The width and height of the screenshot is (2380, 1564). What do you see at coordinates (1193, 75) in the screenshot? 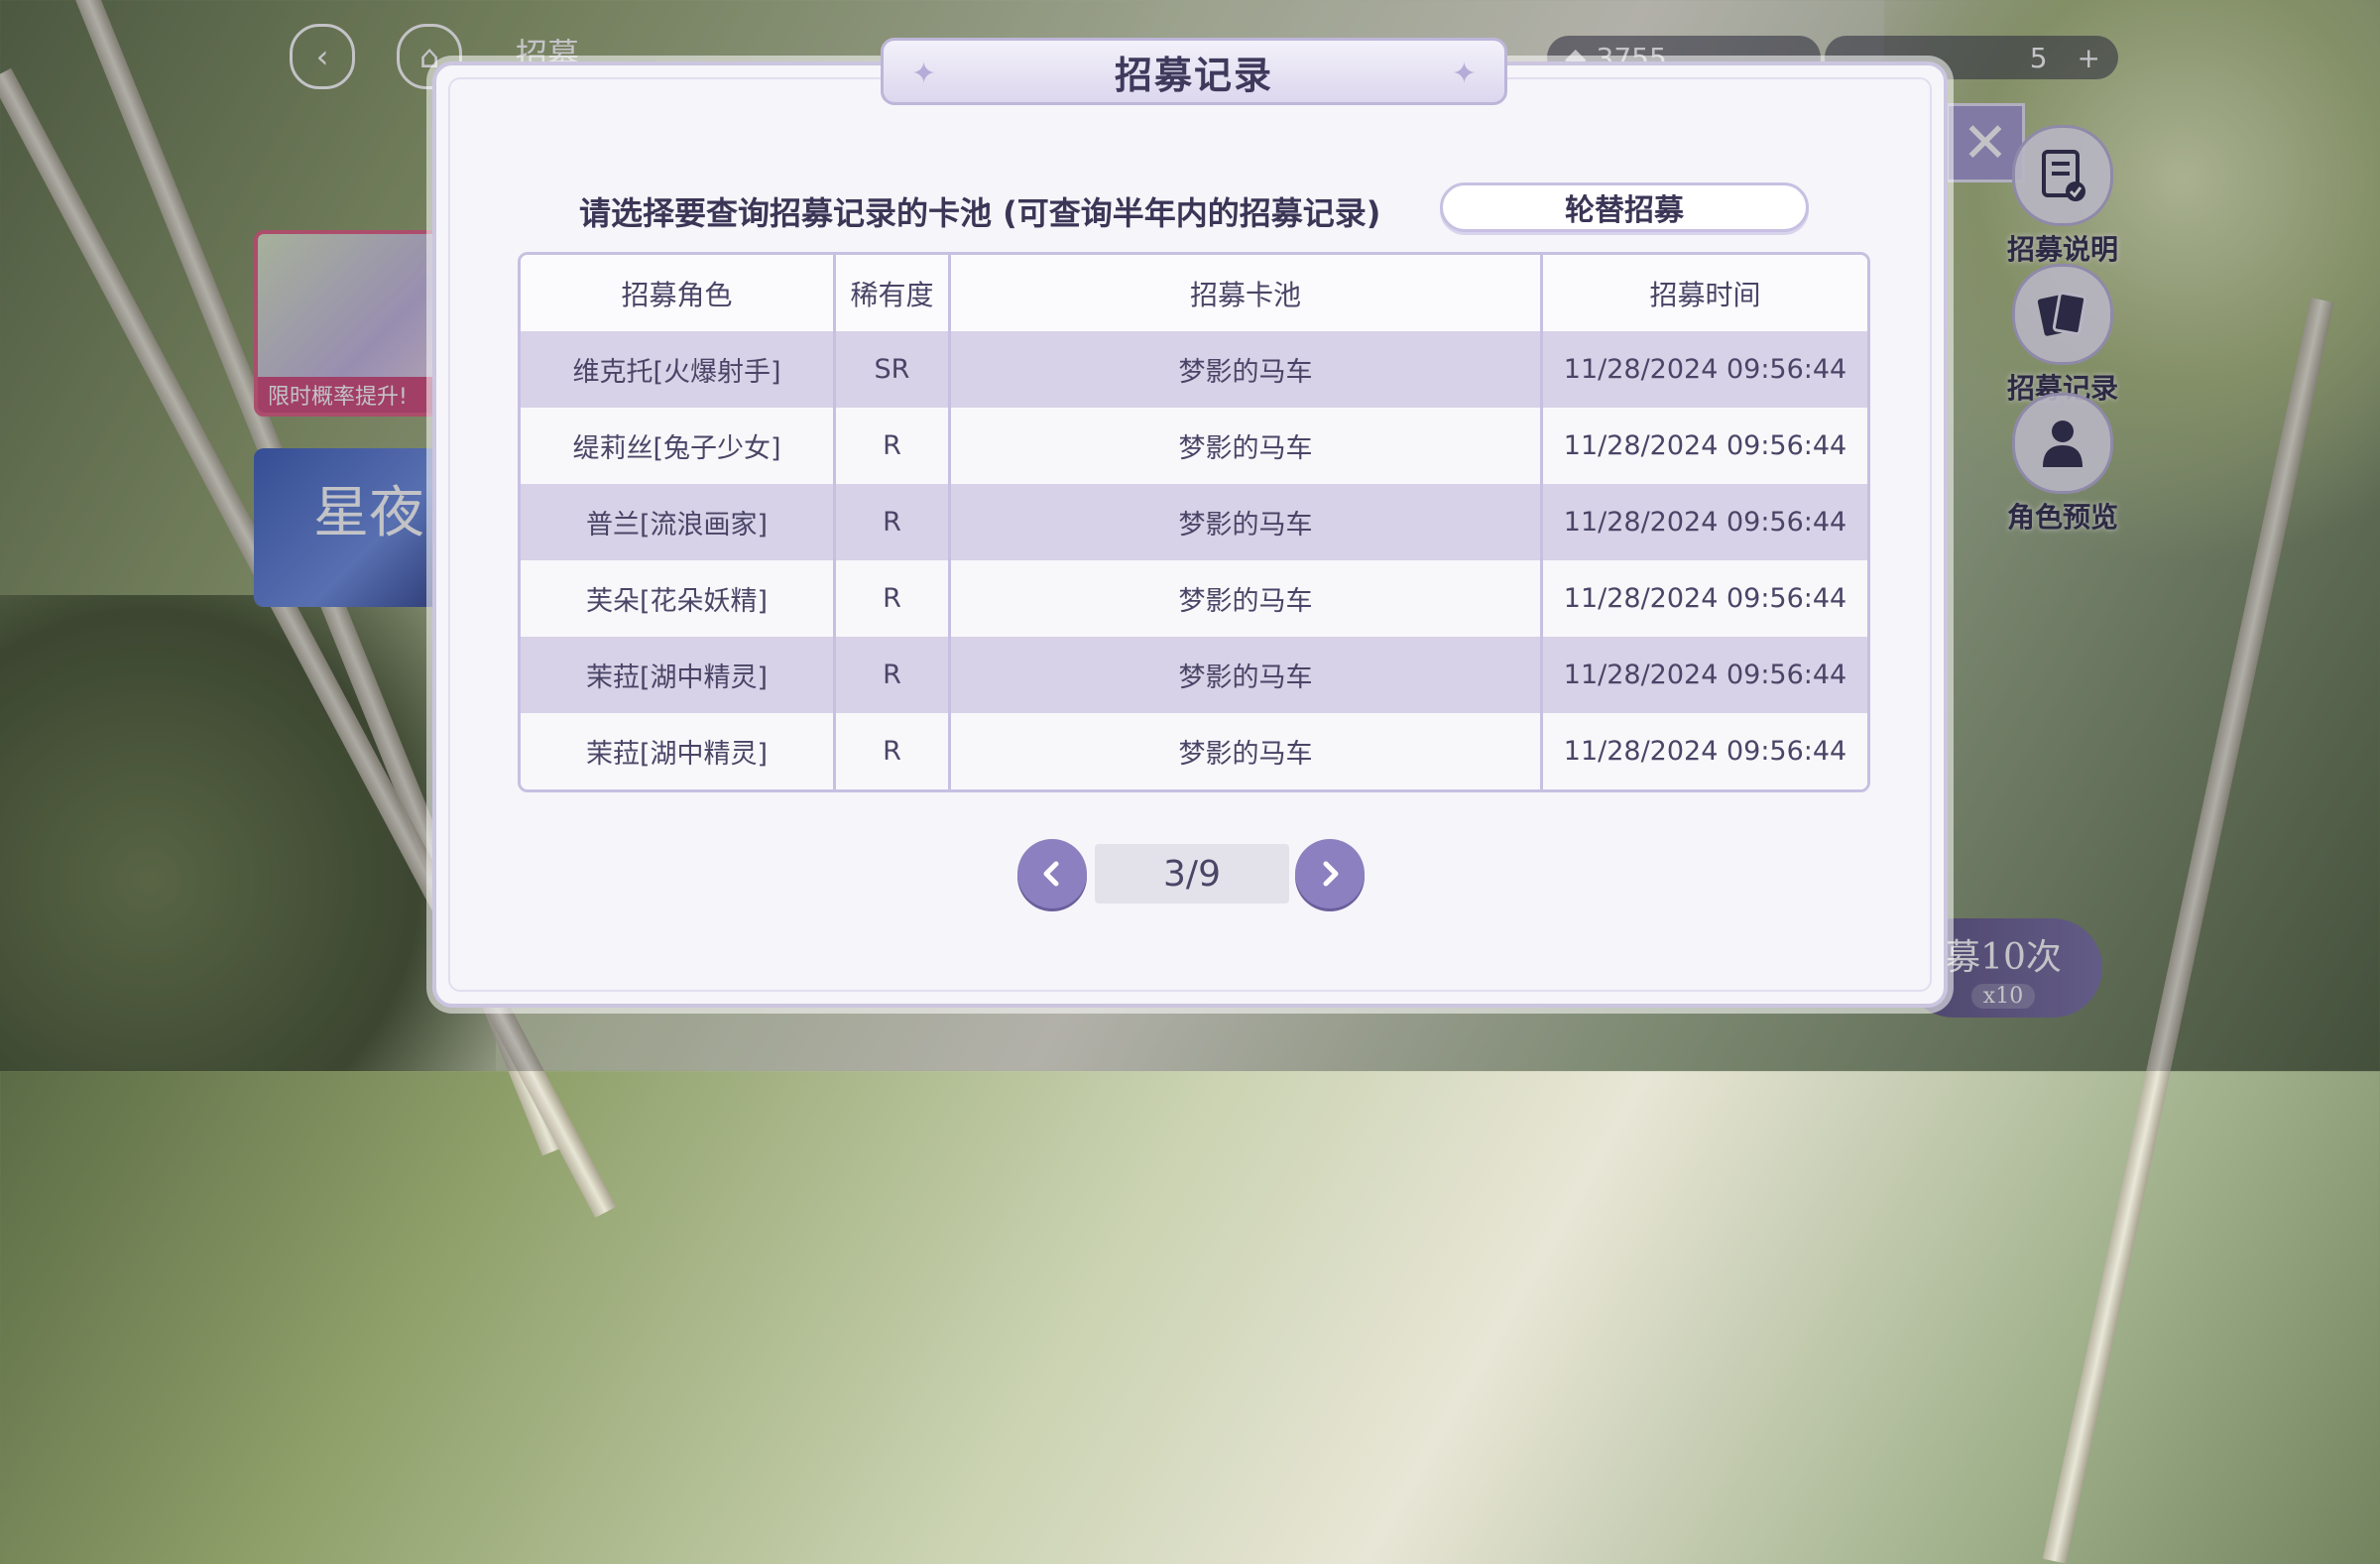
I see `dialog-title: 招募记录` at bounding box center [1193, 75].